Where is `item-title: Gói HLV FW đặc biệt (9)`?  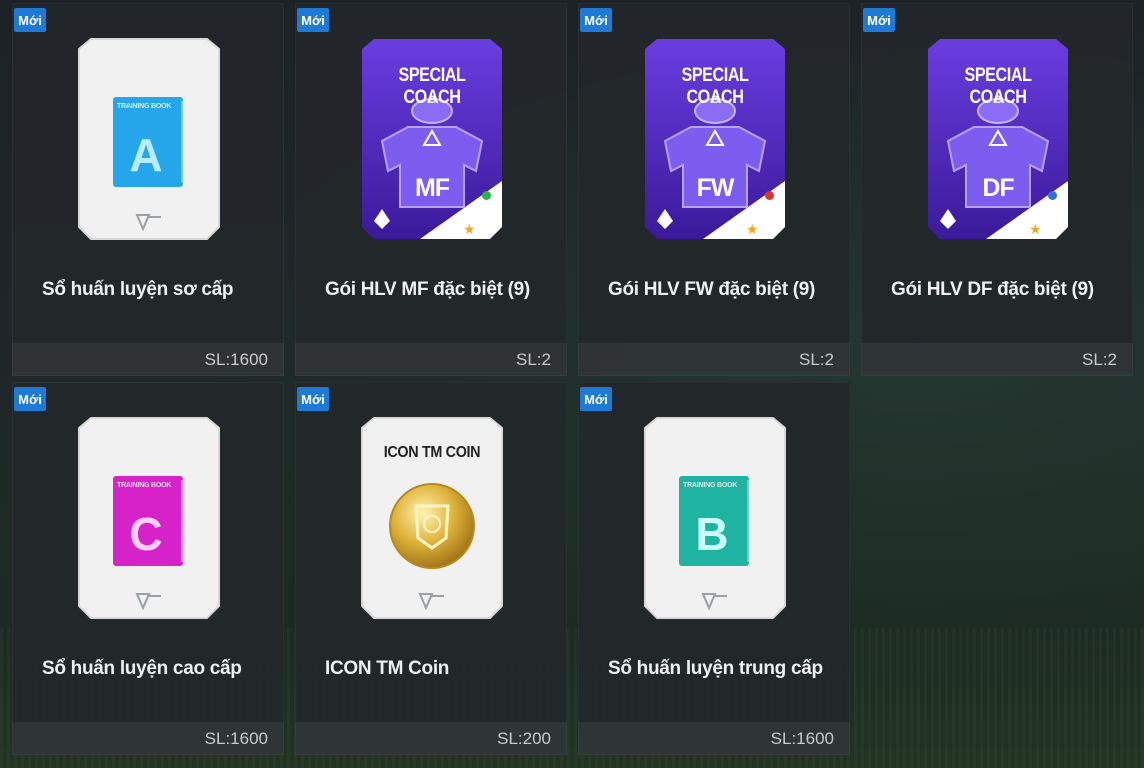 item-title: Gói HLV FW đặc biệt (9) is located at coordinates (712, 289).